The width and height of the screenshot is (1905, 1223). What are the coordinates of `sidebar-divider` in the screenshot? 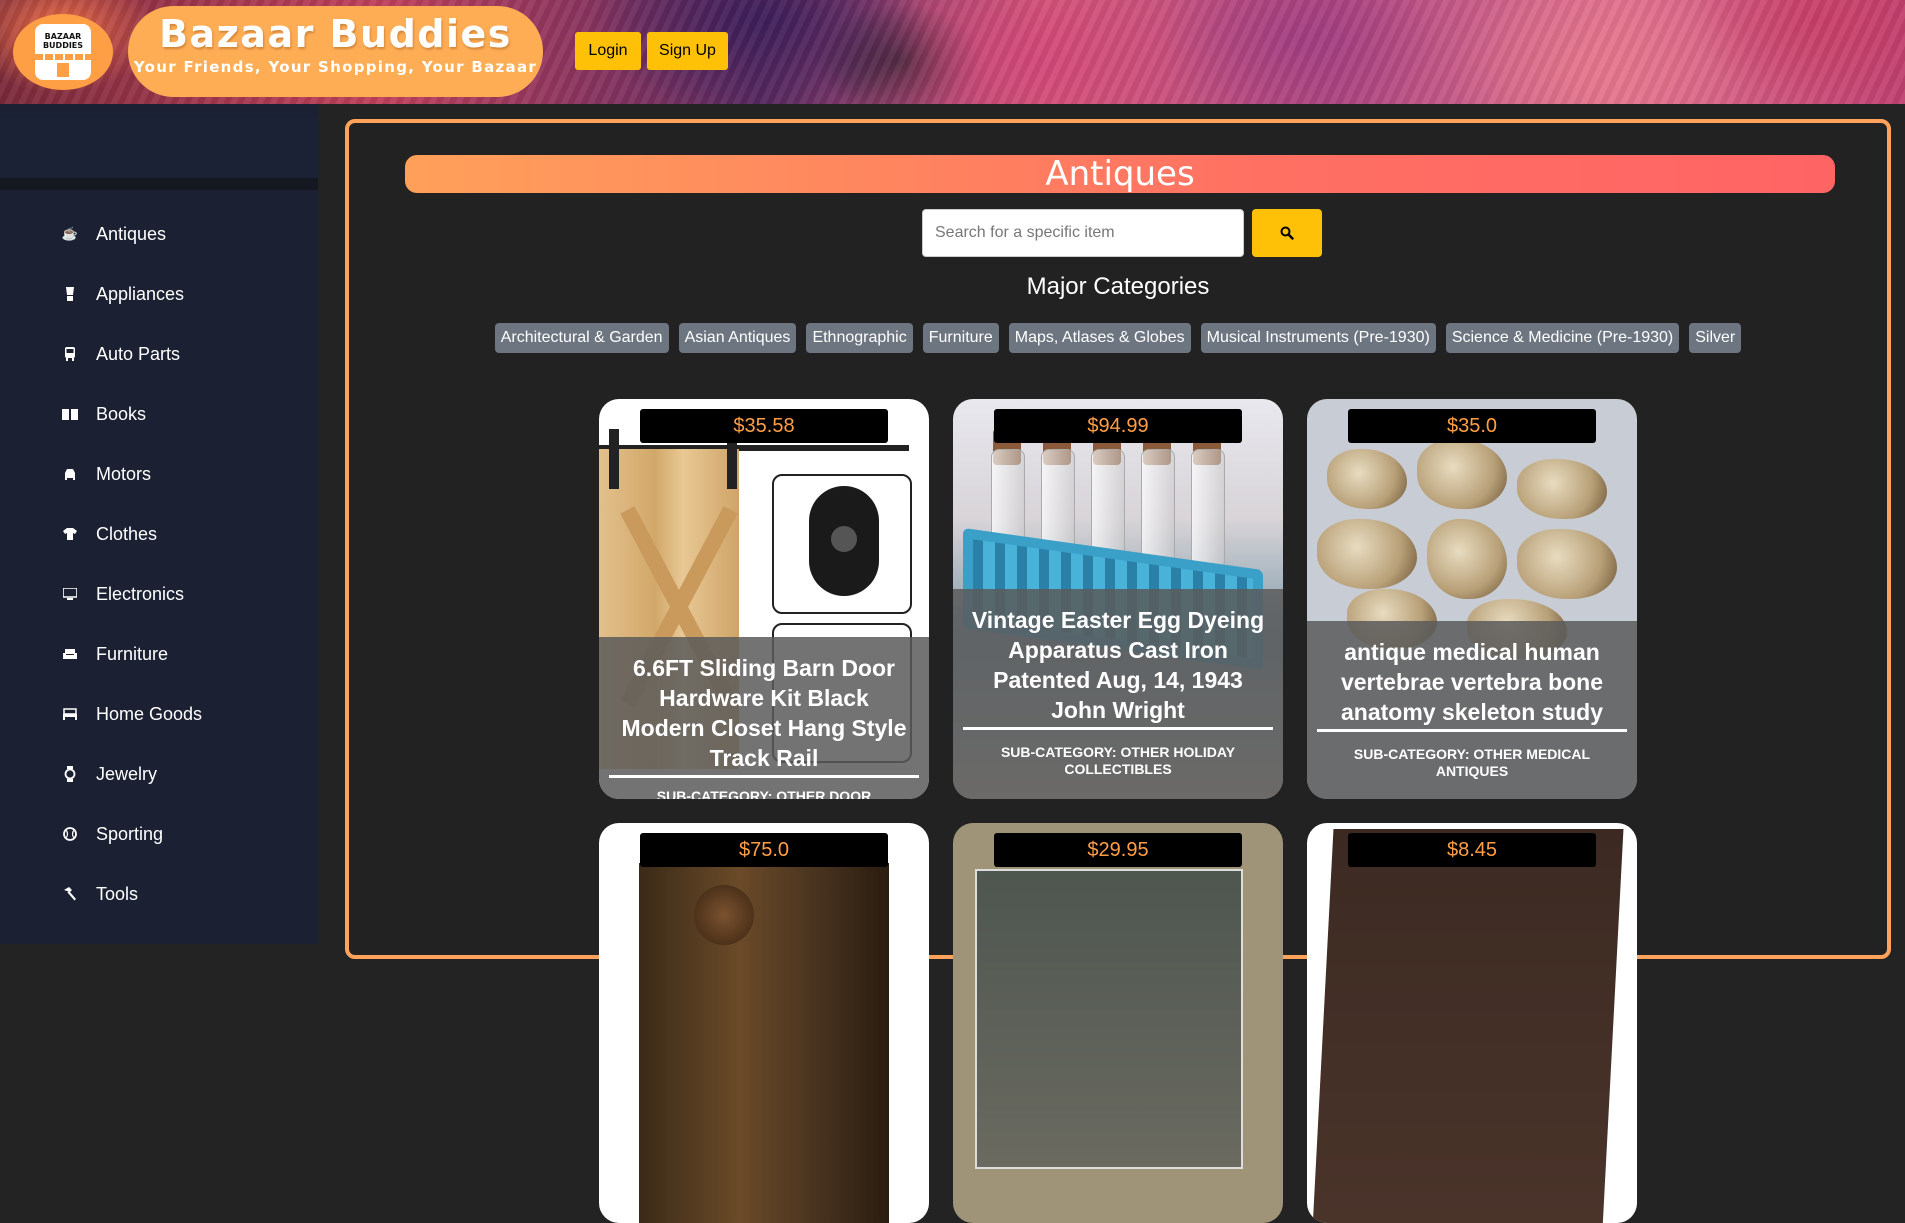 It's located at (159, 184).